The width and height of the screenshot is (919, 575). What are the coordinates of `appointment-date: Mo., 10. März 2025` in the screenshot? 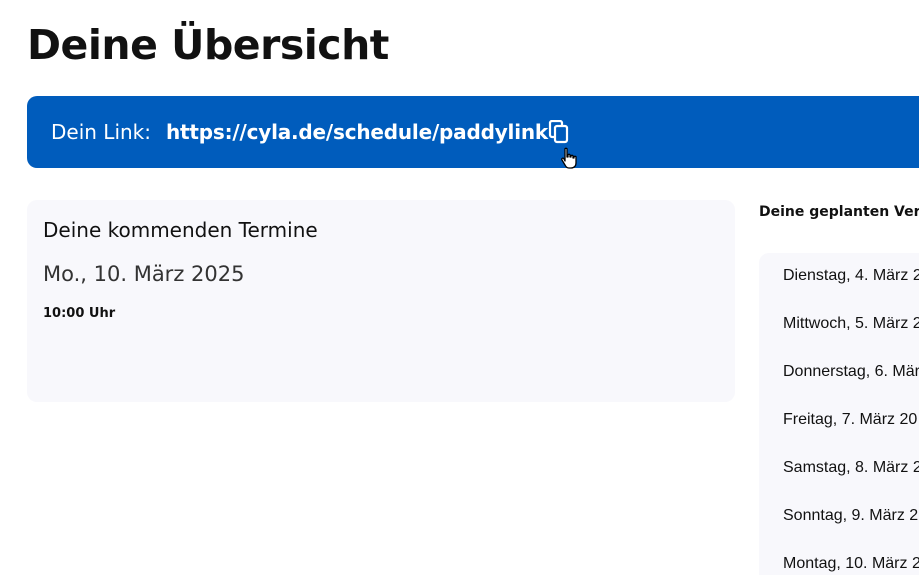 It's located at (144, 274).